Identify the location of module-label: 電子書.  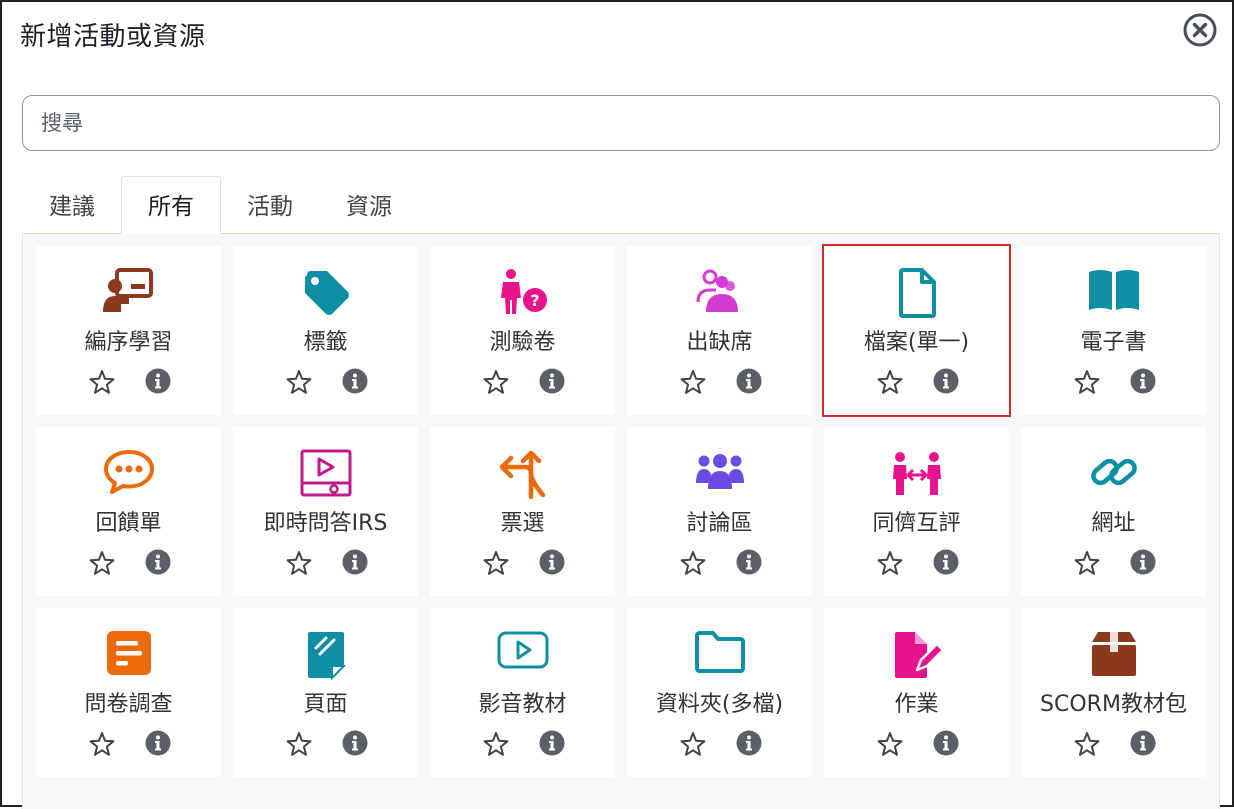
(1113, 342).